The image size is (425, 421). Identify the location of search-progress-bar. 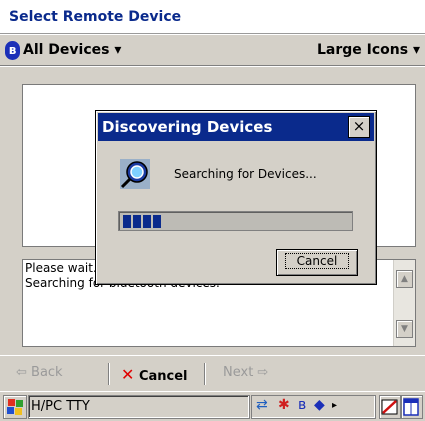
(235, 221).